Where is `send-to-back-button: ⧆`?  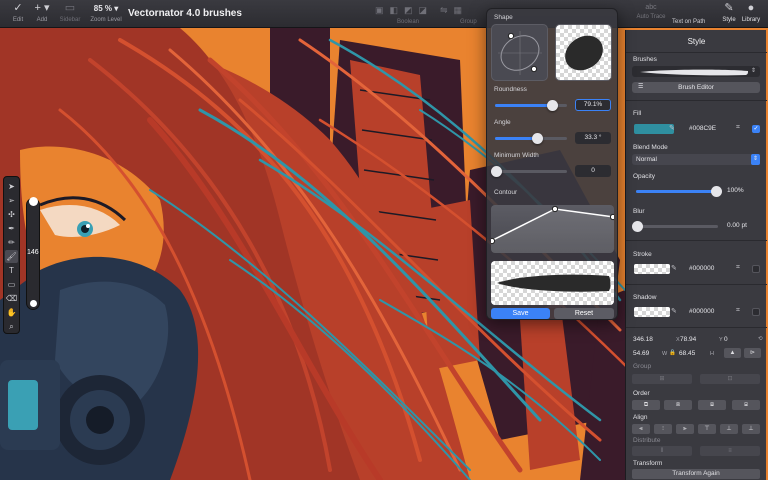 send-to-back-button: ⧆ is located at coordinates (746, 405).